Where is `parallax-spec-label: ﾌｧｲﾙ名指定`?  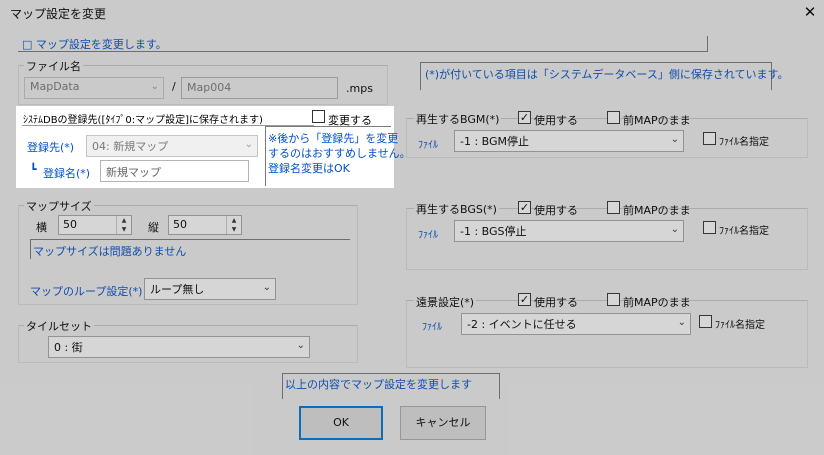 parallax-spec-label: ﾌｧｲﾙ名指定 is located at coordinates (740, 325).